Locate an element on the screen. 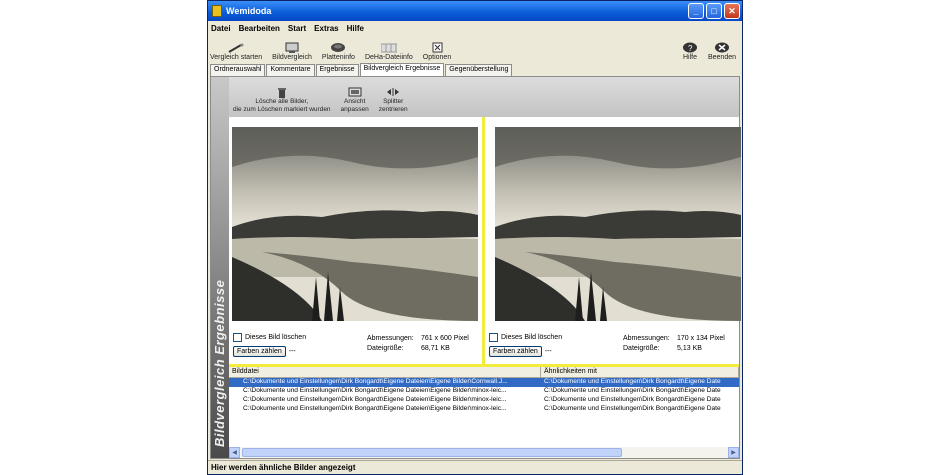  tab-image-compare-results: Bildvergleich Ergebnisse is located at coordinates (402, 69).